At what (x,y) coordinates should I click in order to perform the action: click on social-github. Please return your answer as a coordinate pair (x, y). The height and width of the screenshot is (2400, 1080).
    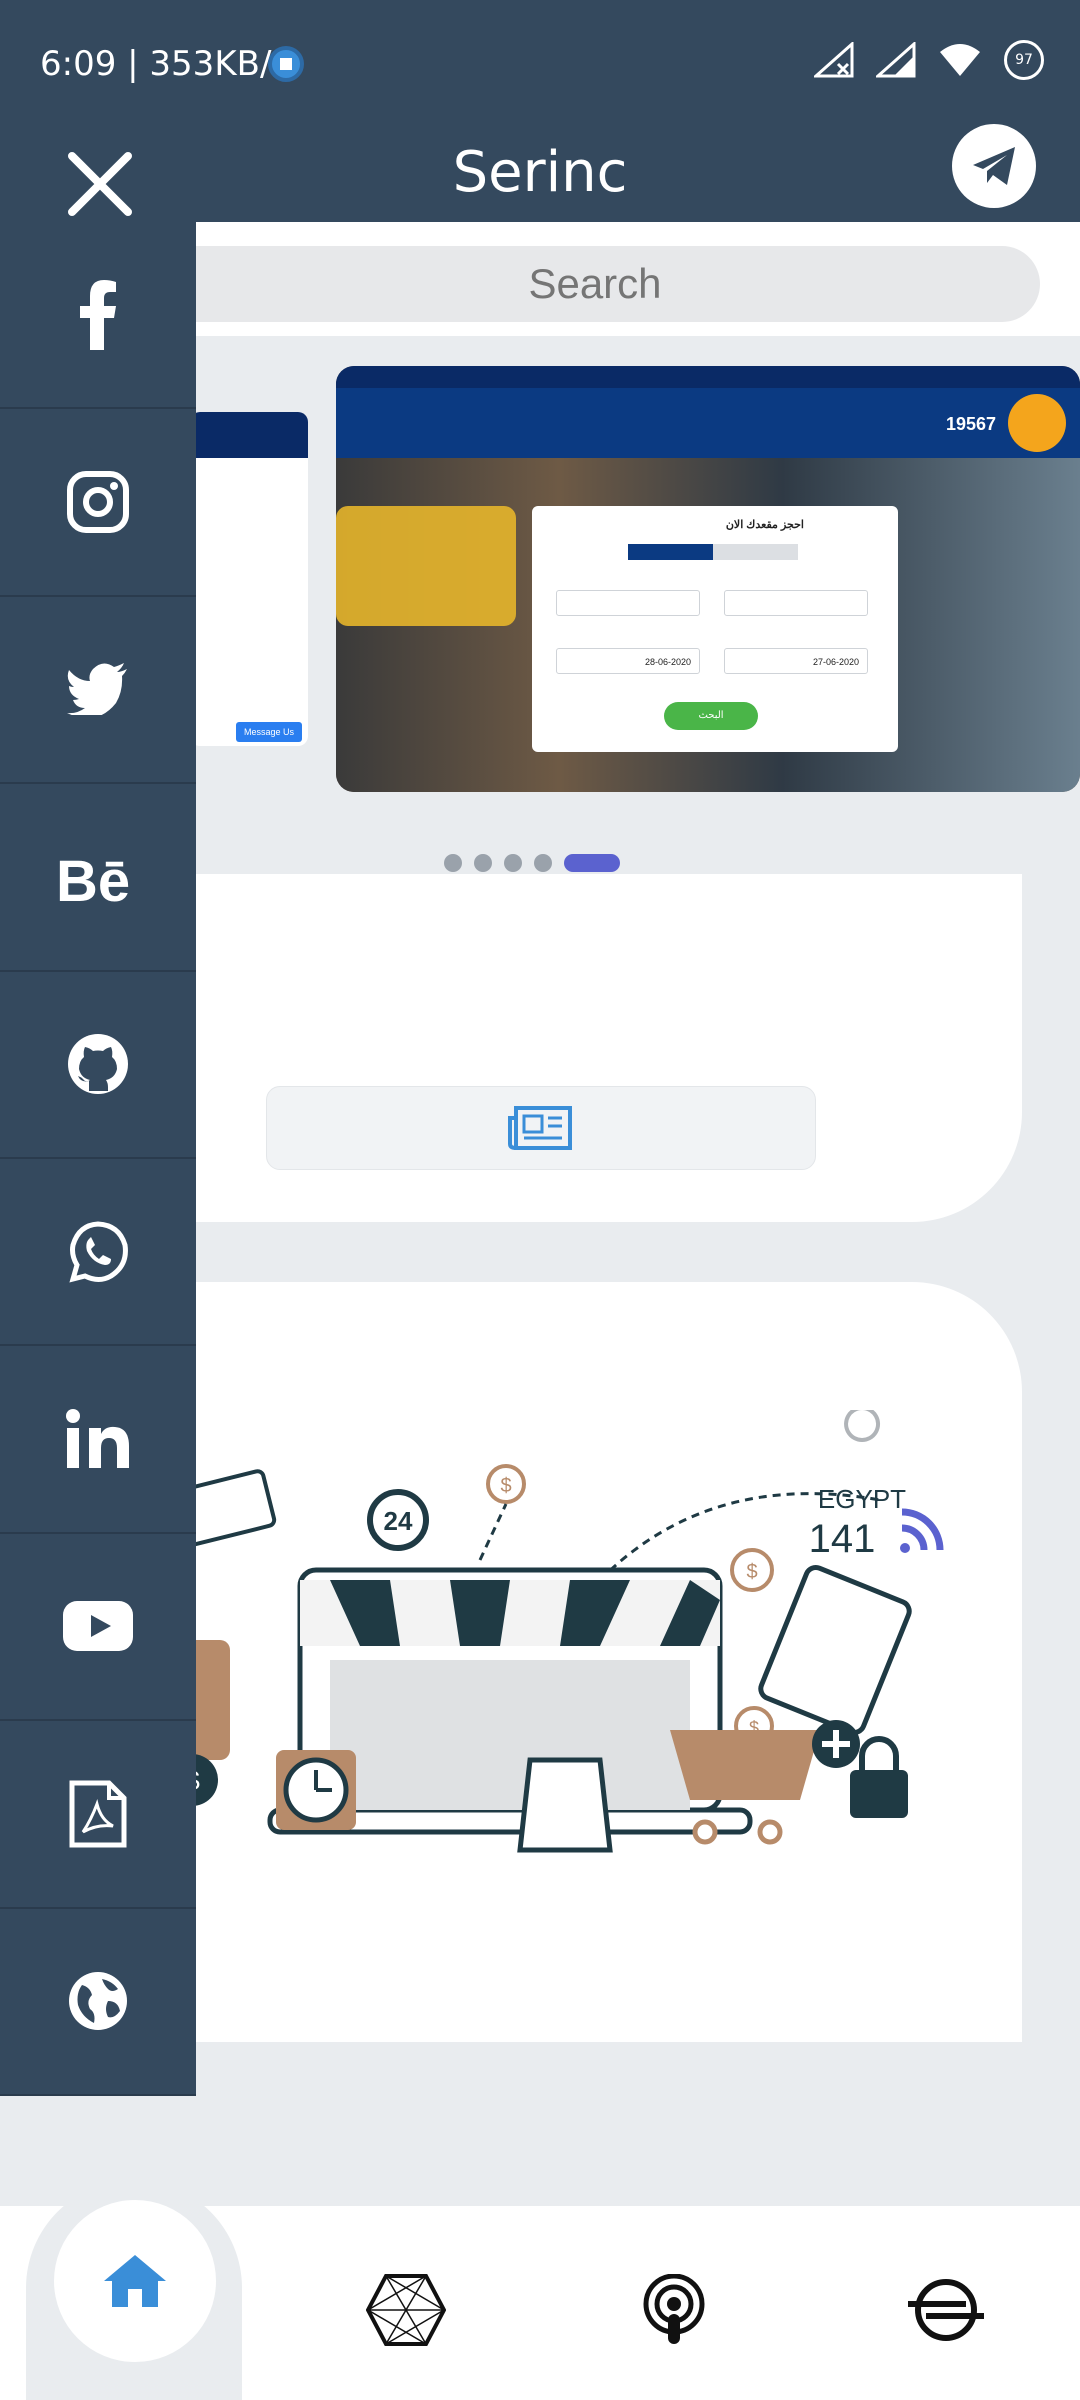
    Looking at the image, I should click on (98, 1065).